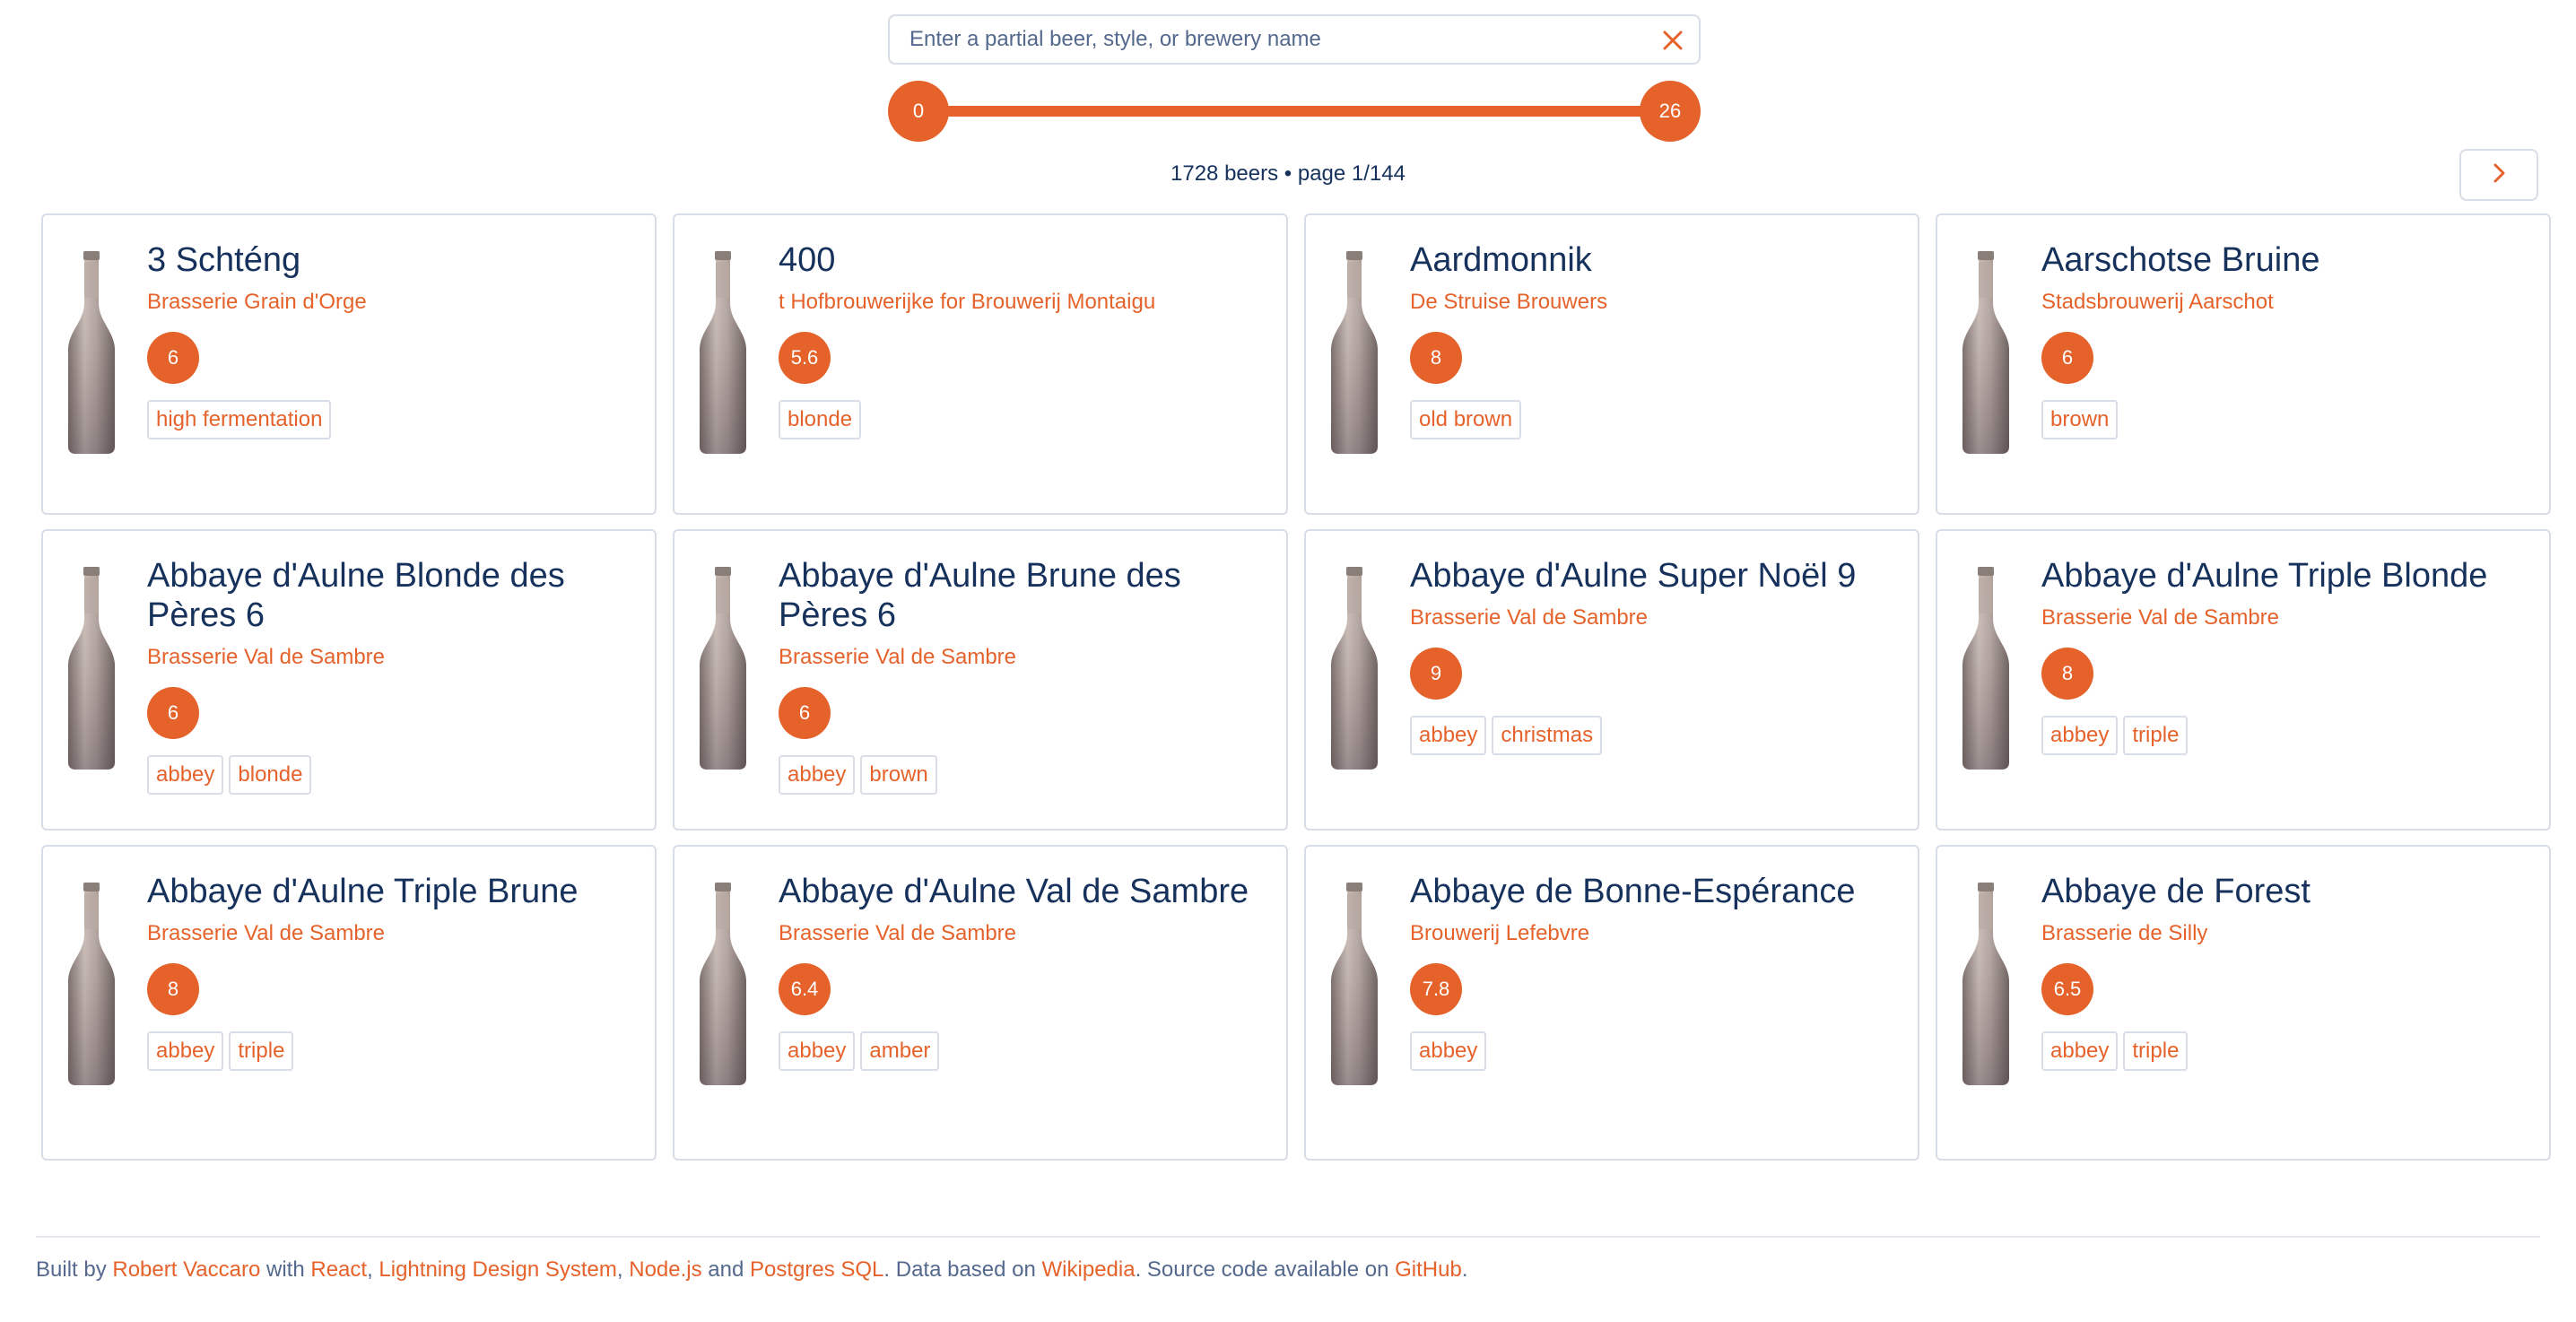  I want to click on close-icon, so click(1672, 40).